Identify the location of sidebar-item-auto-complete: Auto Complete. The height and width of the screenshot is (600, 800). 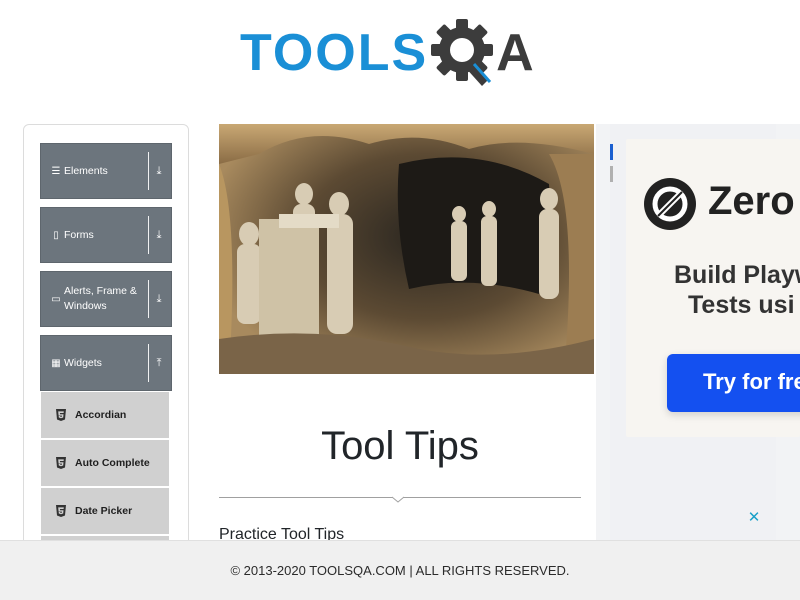
(105, 463).